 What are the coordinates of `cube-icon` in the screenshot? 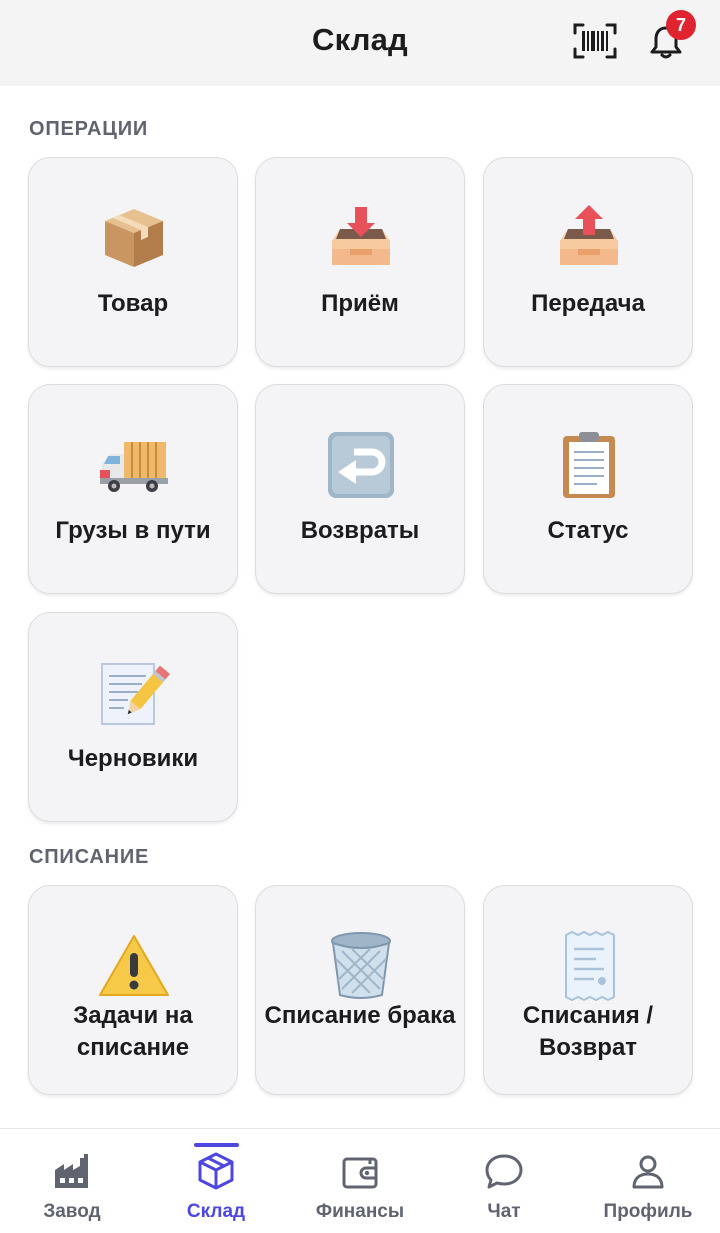 It's located at (216, 1171).